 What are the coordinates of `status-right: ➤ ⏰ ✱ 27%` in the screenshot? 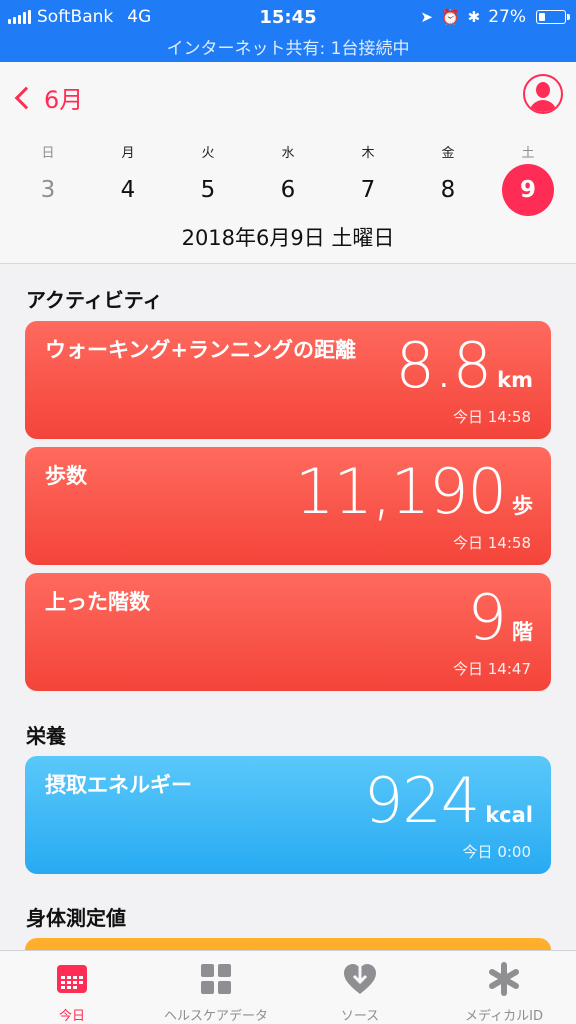 It's located at (495, 17).